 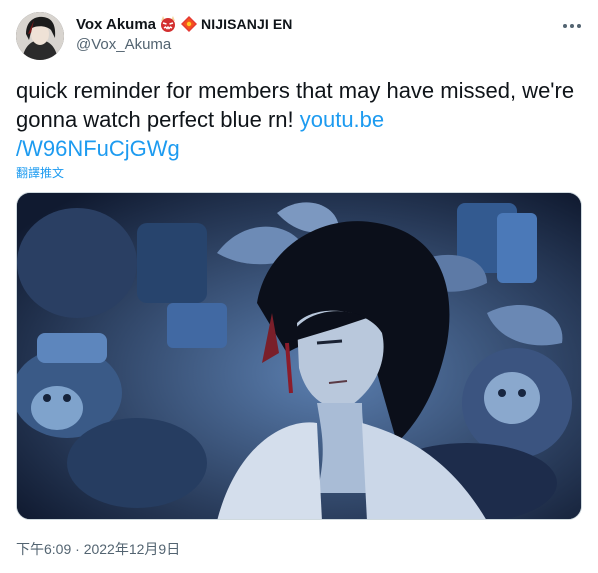 I want to click on translate-tweet-button: 翻譯推文, so click(x=40, y=172).